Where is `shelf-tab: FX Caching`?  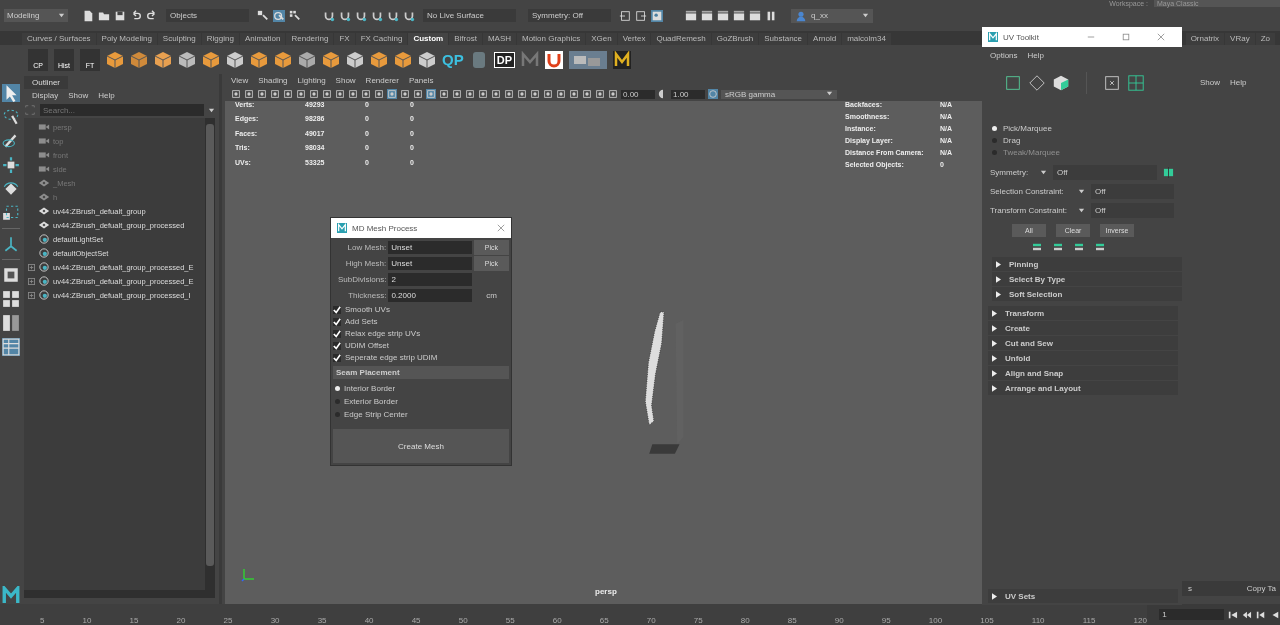
shelf-tab: FX Caching is located at coordinates (381, 39).